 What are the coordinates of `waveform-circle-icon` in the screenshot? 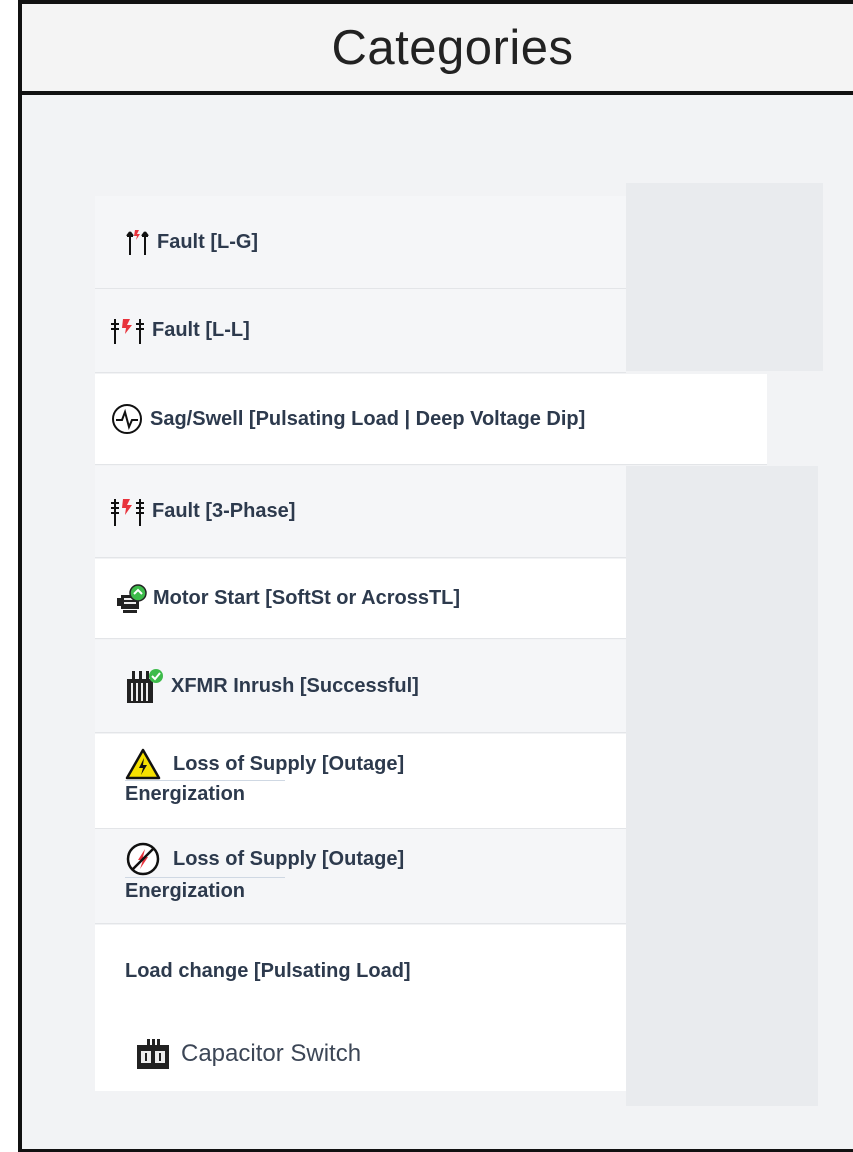 It's located at (127, 419).